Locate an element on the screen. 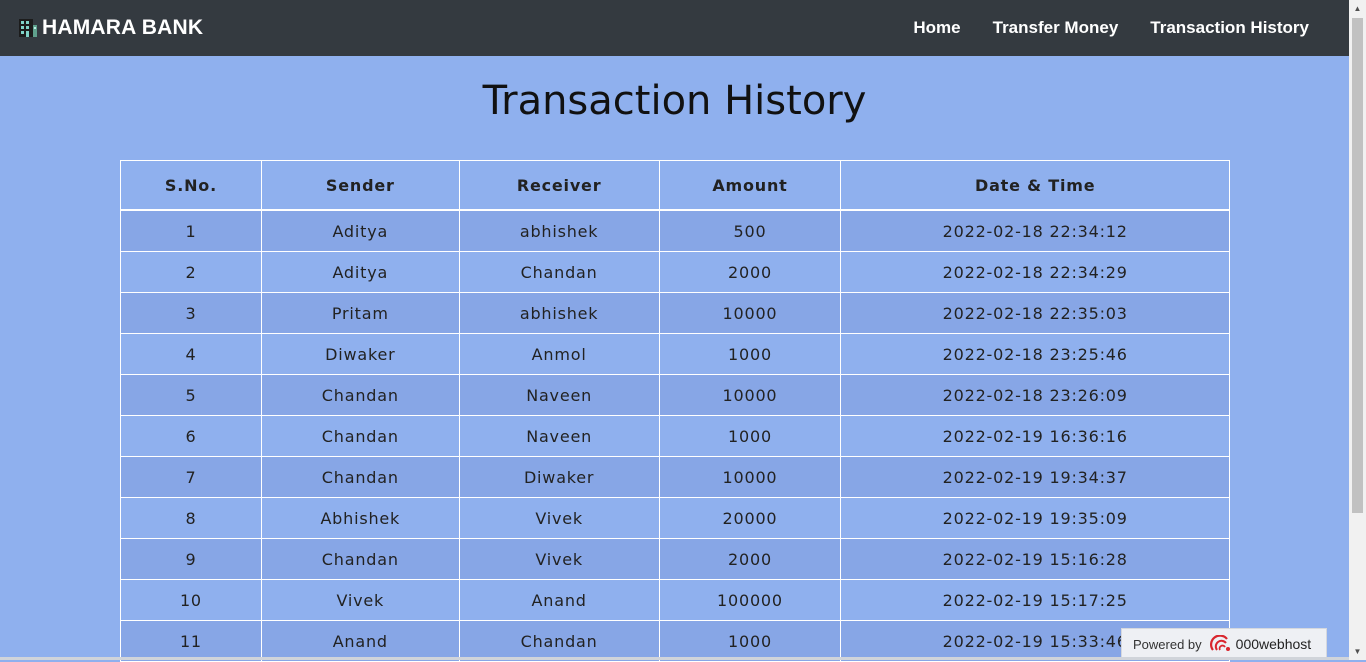  cell-sender: Diwaker is located at coordinates (360, 354).